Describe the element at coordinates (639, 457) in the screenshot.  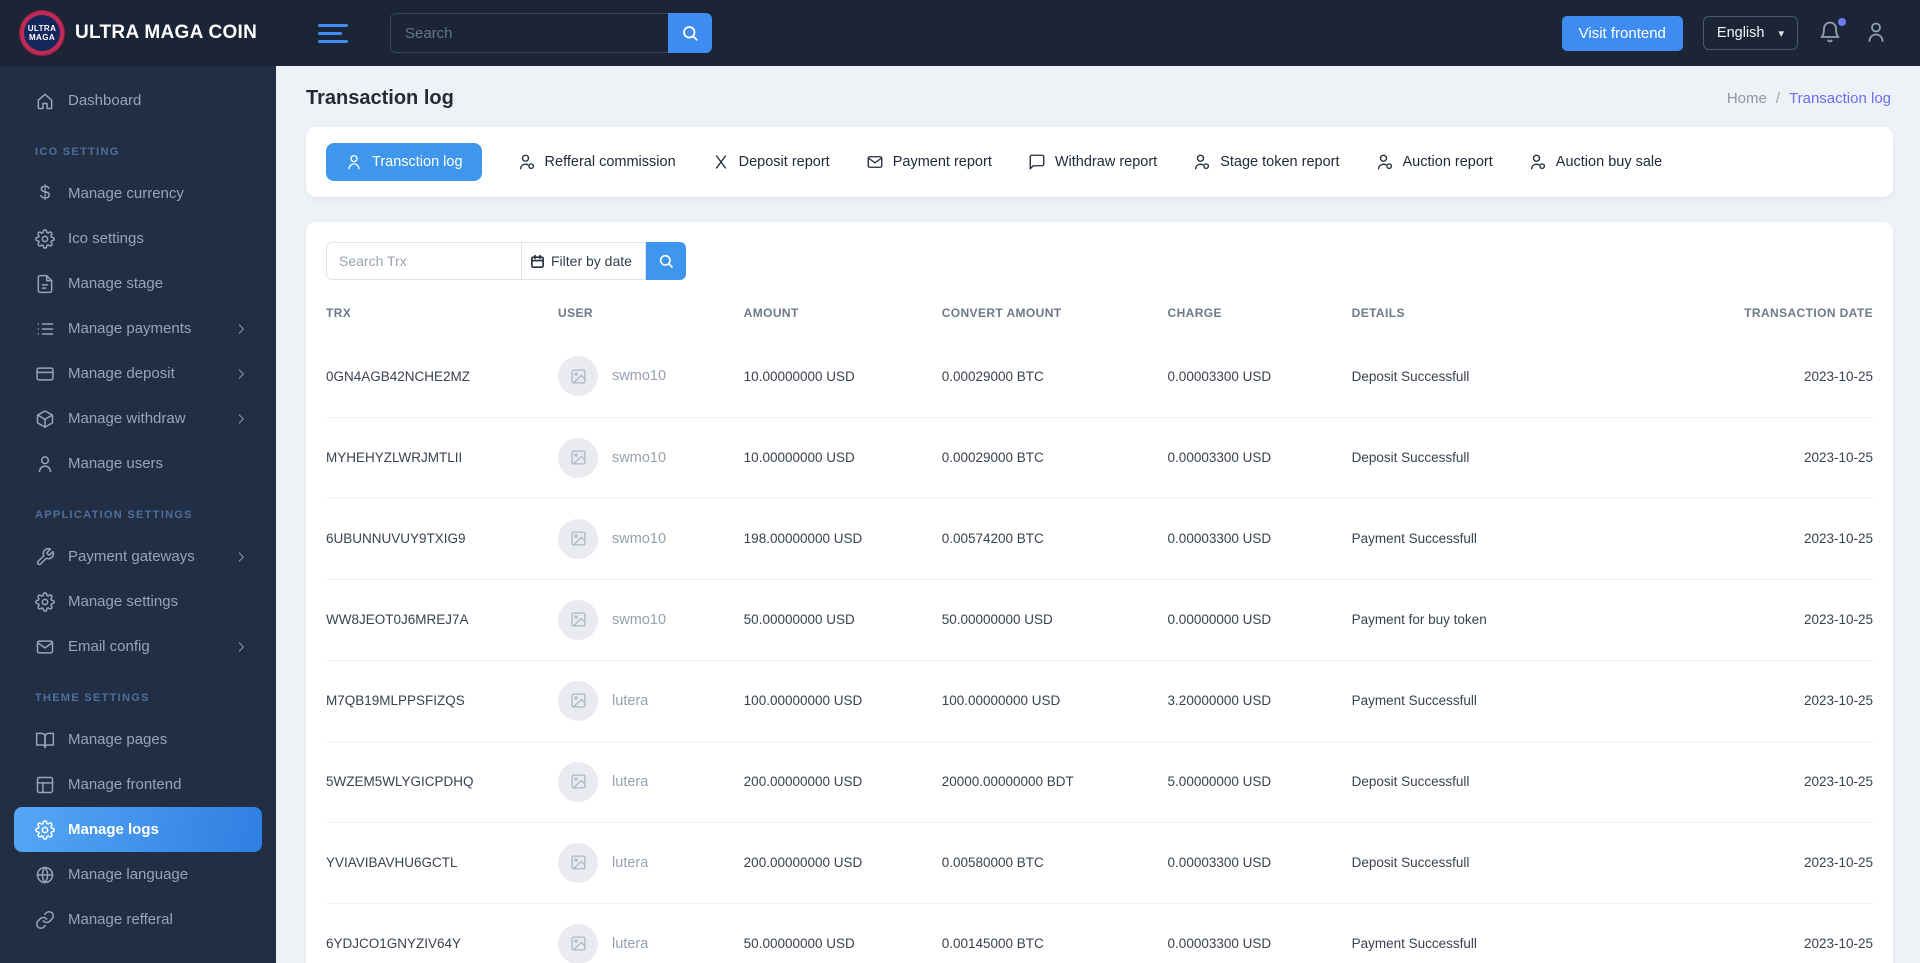
I see `username: swmo10` at that location.